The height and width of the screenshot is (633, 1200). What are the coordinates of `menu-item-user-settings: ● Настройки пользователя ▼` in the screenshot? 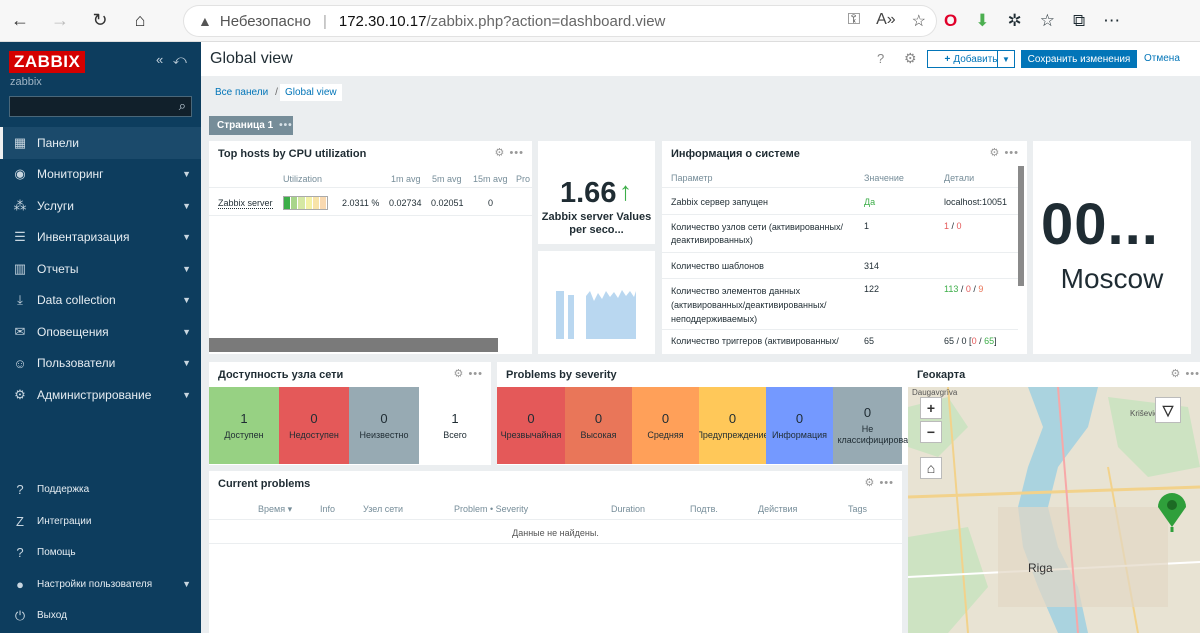 It's located at (100, 585).